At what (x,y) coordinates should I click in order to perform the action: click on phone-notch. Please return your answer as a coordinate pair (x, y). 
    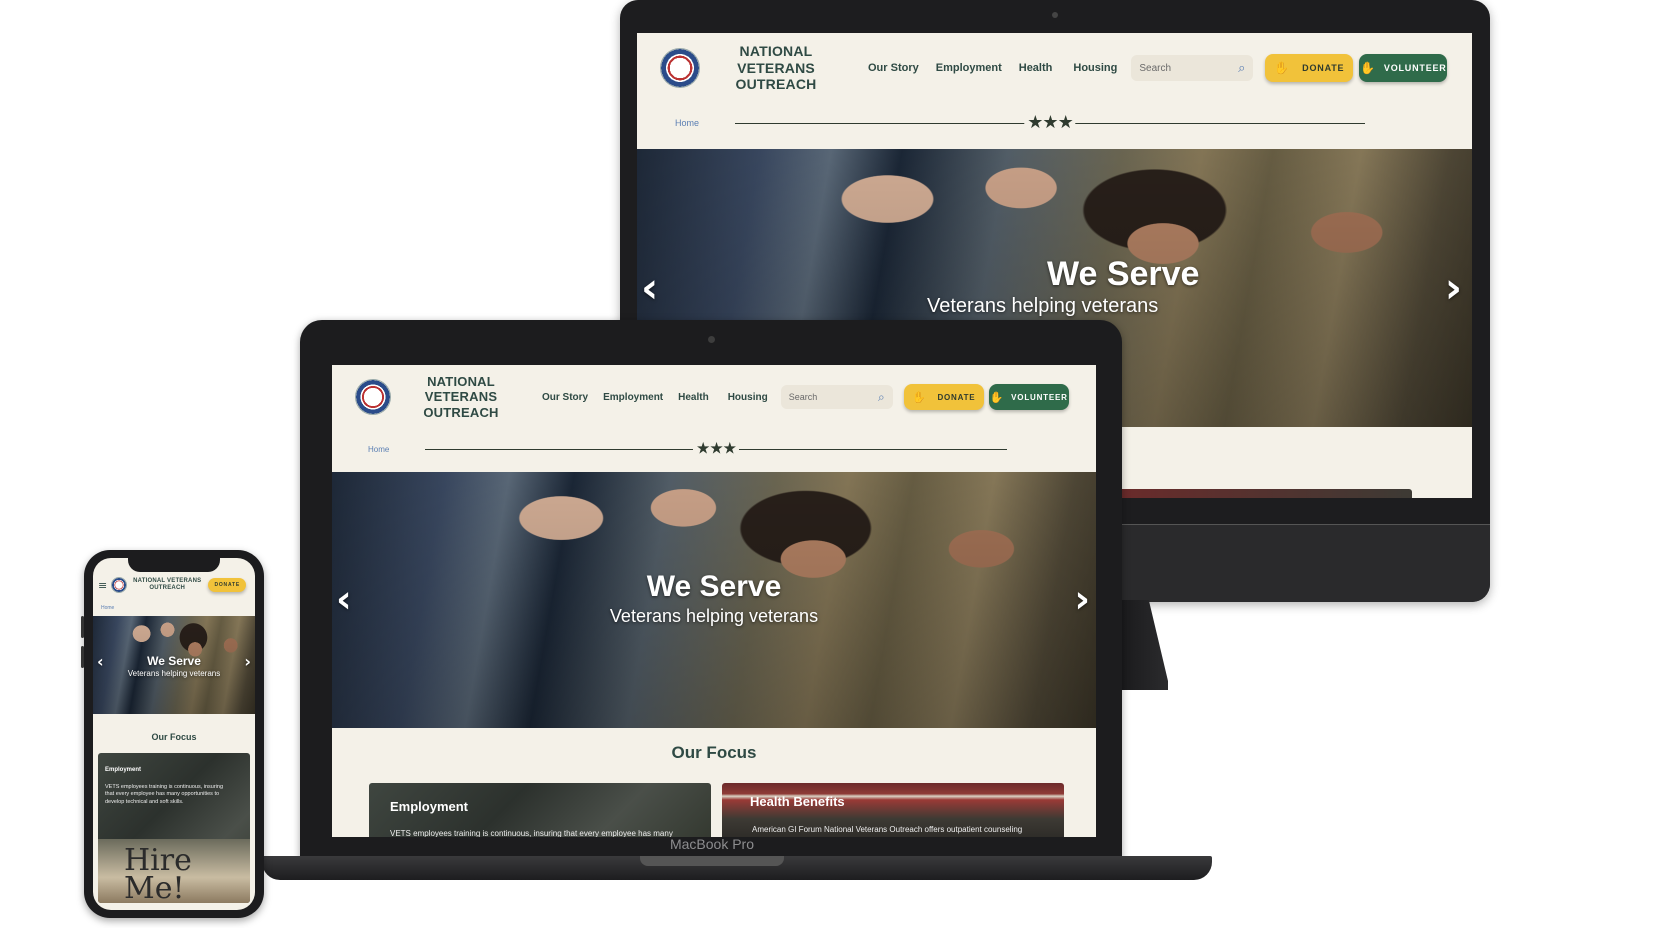
    Looking at the image, I should click on (174, 564).